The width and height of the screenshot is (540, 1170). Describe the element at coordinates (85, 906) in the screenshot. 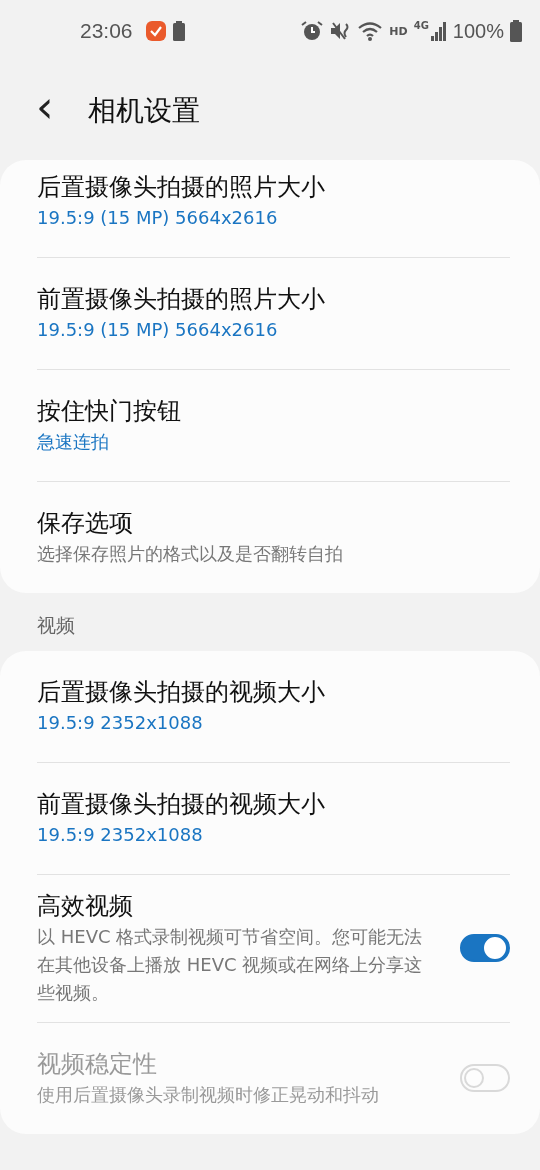

I see `item-title: 高效视频` at that location.